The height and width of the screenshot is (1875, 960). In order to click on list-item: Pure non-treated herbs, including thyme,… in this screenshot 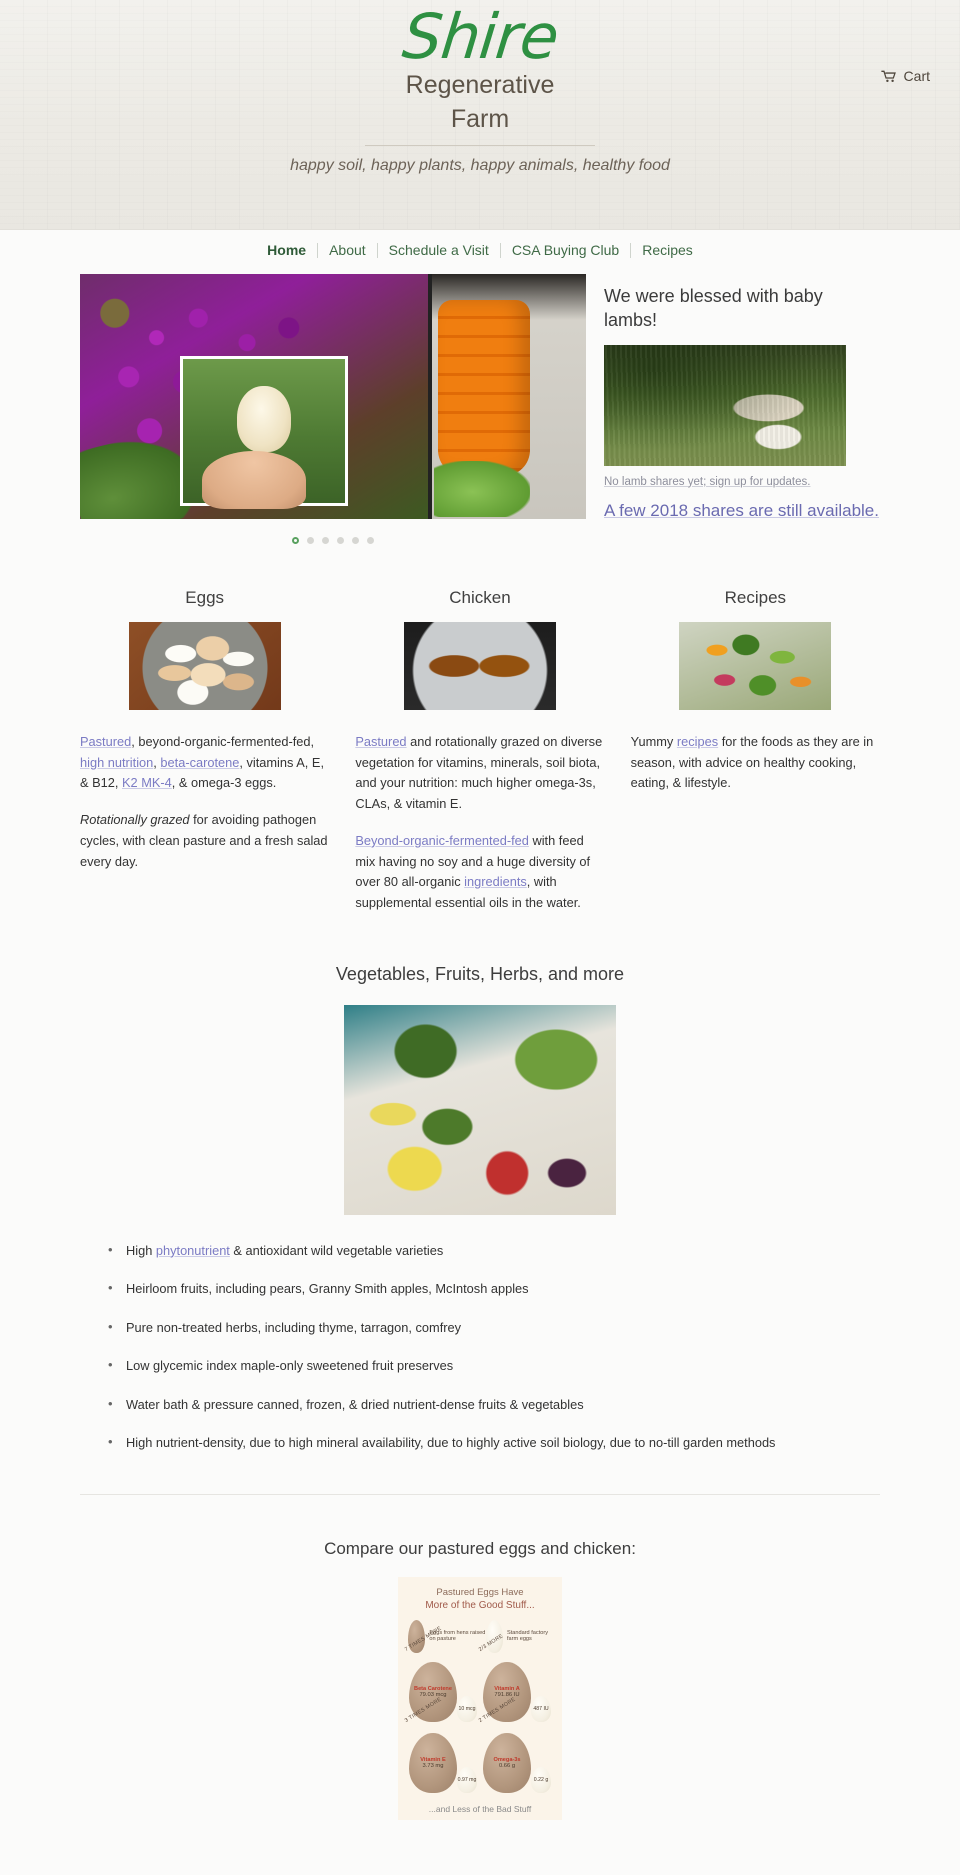, I will do `click(480, 1327)`.